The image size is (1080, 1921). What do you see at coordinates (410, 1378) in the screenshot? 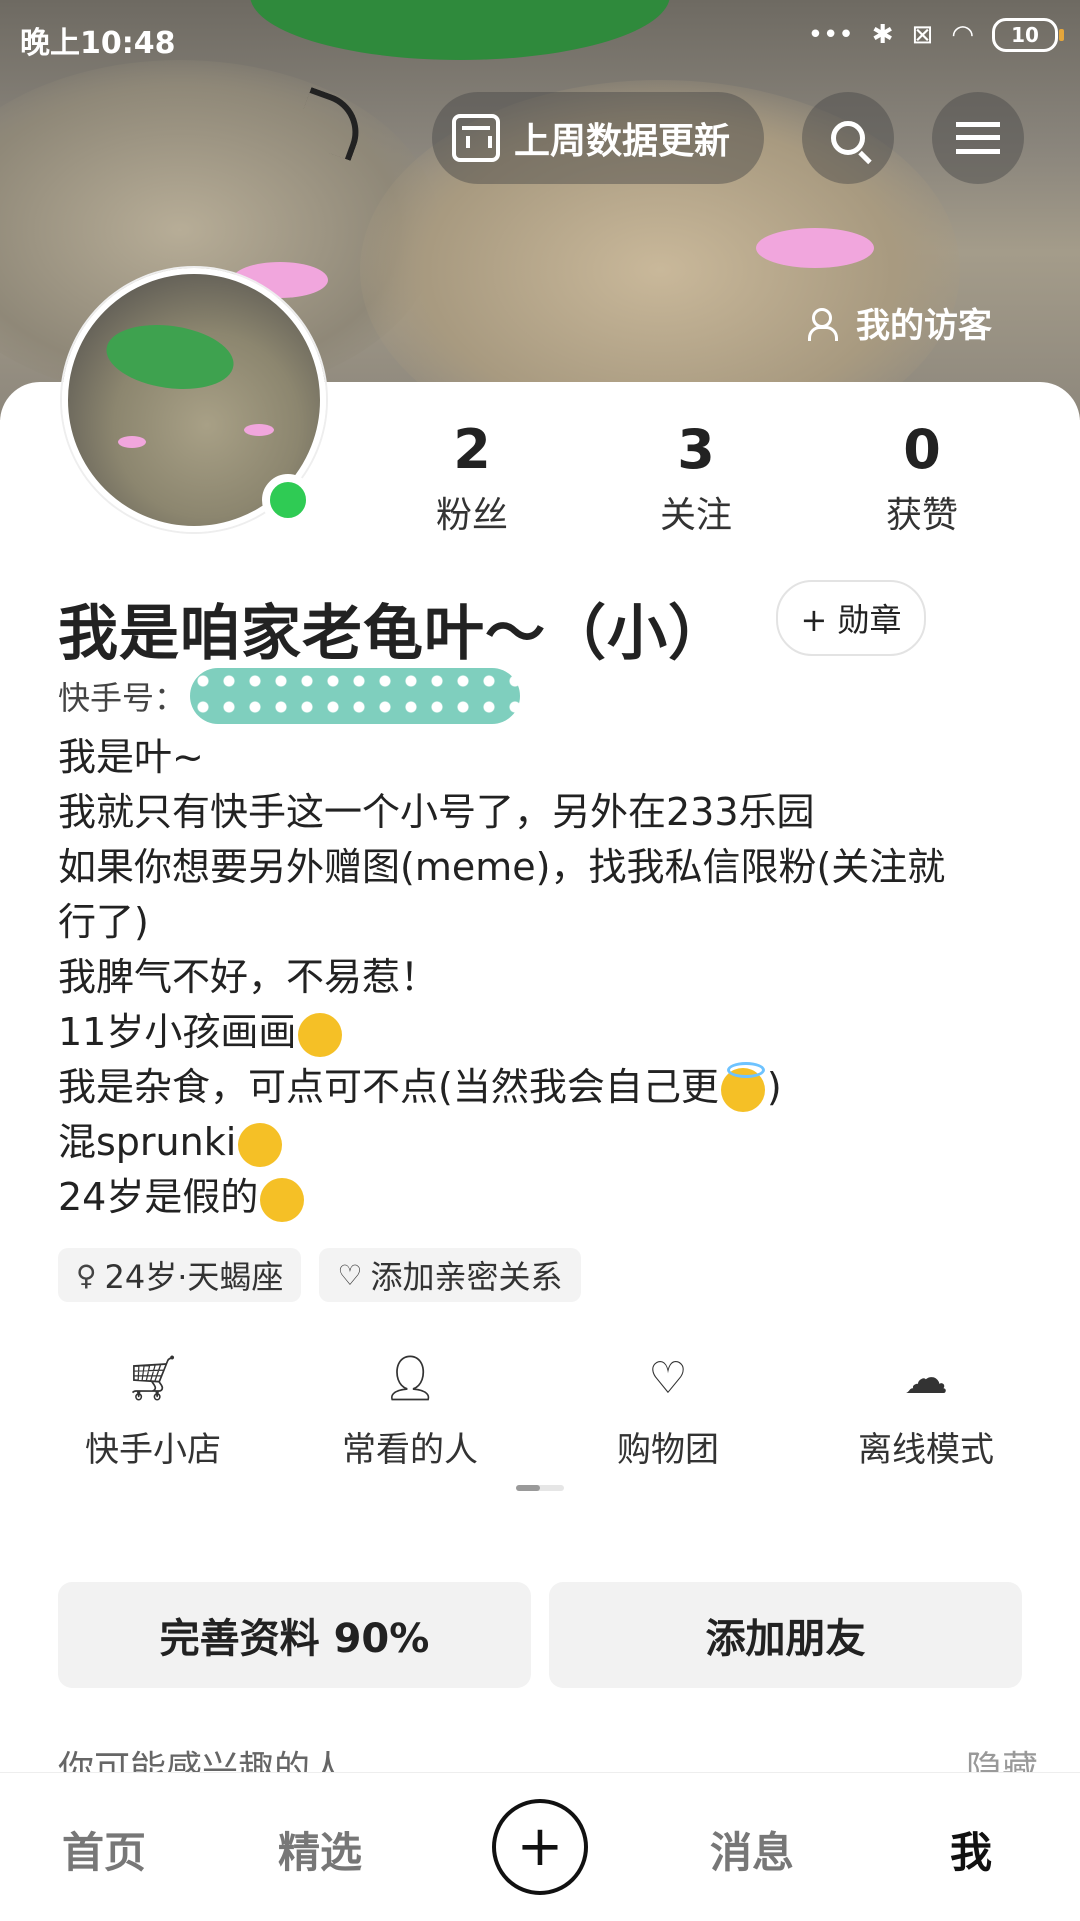
I see `person-clock-icon: 👤︎` at bounding box center [410, 1378].